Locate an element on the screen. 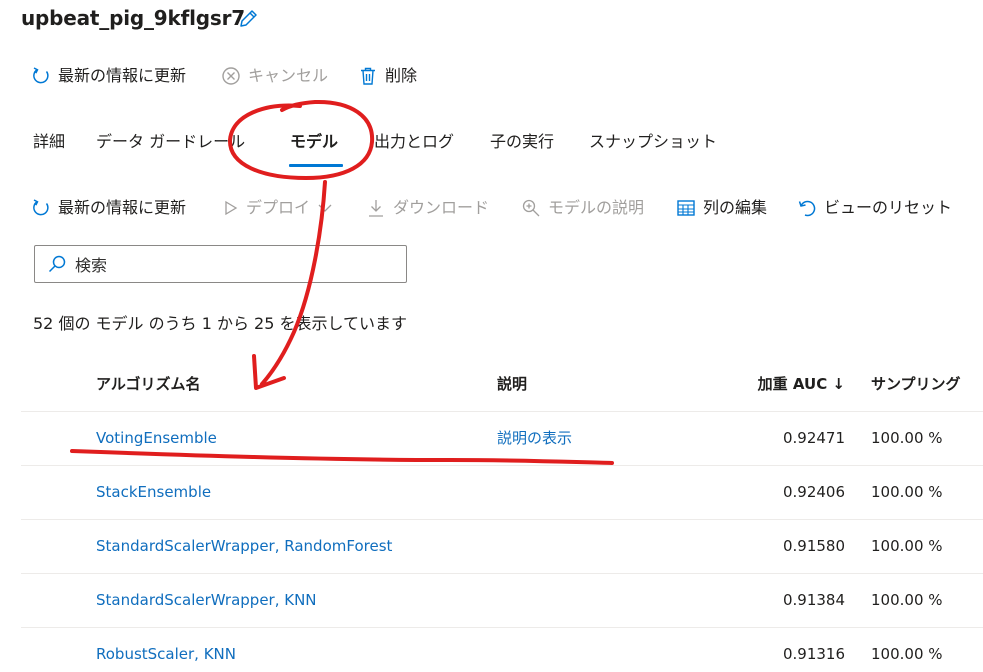 This screenshot has height=672, width=983. download-label: ダウンロード is located at coordinates (441, 207).